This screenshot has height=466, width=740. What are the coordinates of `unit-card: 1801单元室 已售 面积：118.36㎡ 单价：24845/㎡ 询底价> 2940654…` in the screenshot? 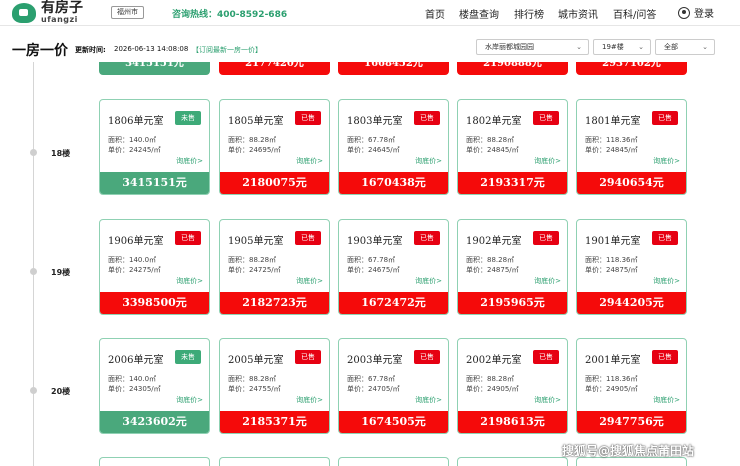 It's located at (631, 147).